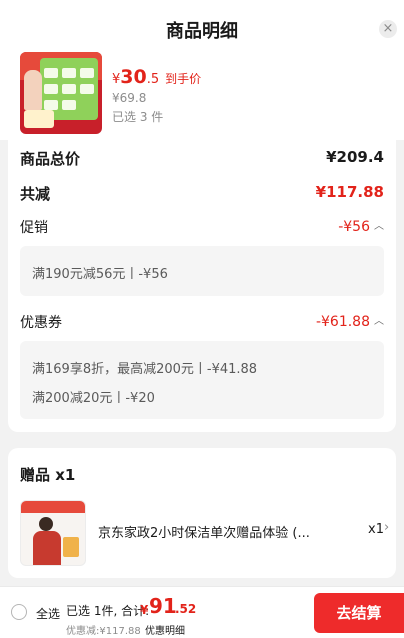 The image size is (404, 638). Describe the element at coordinates (202, 271) in the screenshot. I see `promo-detail-box: 满190元减56元丨-¥56` at that location.